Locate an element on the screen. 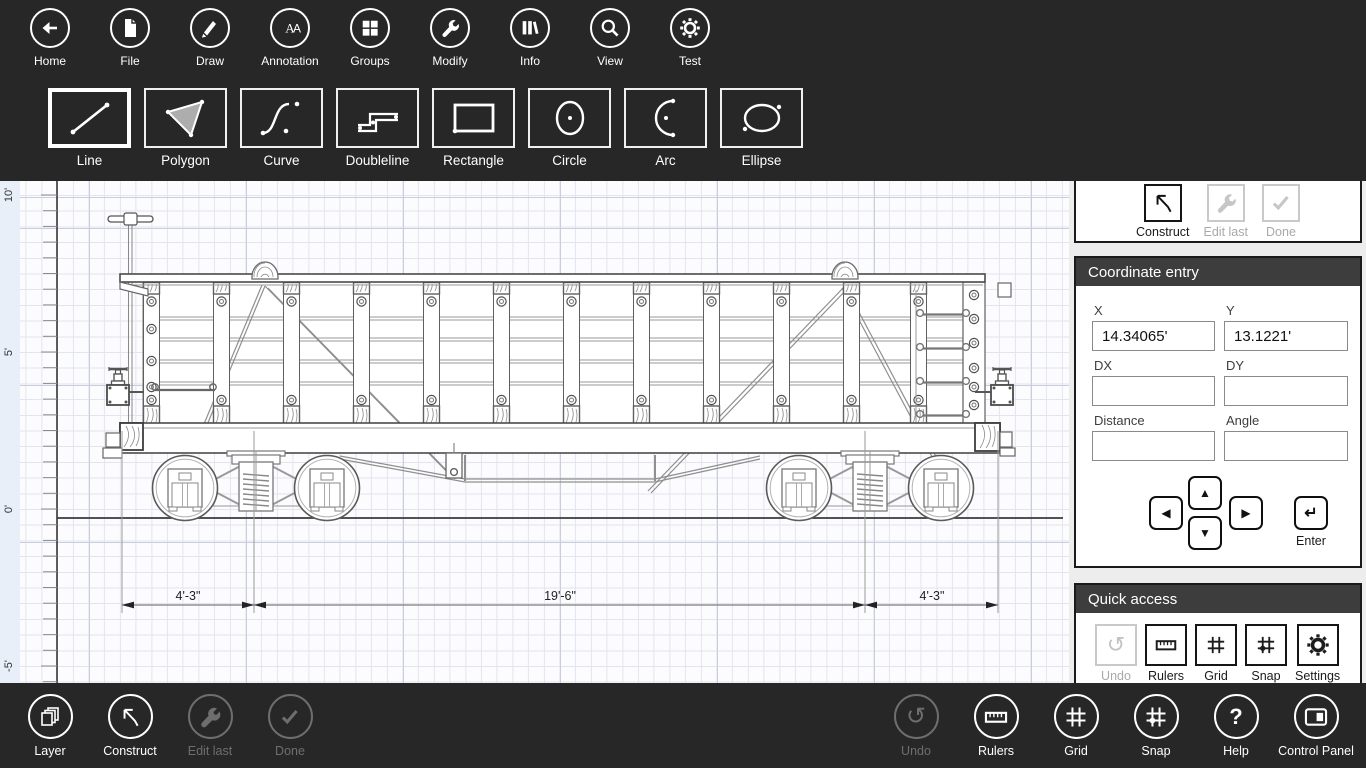 The image size is (1366, 768). quick-access-header: Quick access is located at coordinates (1218, 599).